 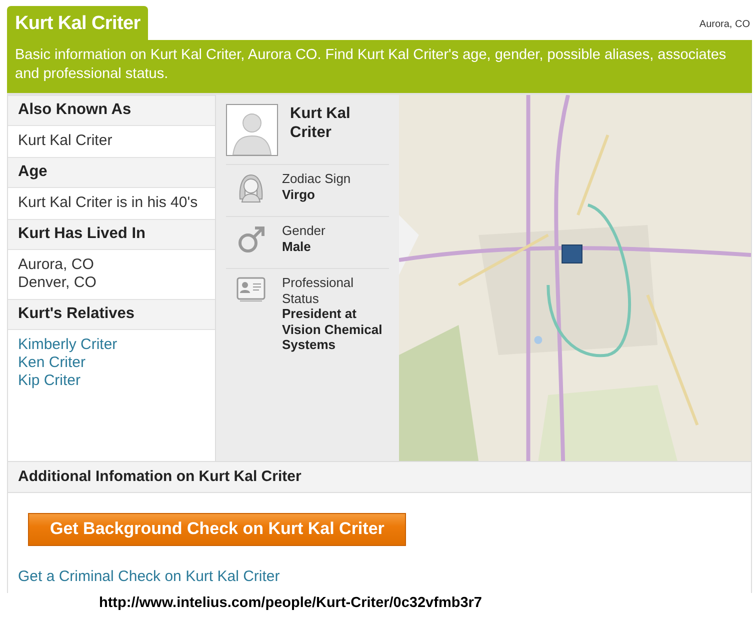 What do you see at coordinates (321, 123) in the screenshot?
I see `profile-name: Kurt Kal Criter` at bounding box center [321, 123].